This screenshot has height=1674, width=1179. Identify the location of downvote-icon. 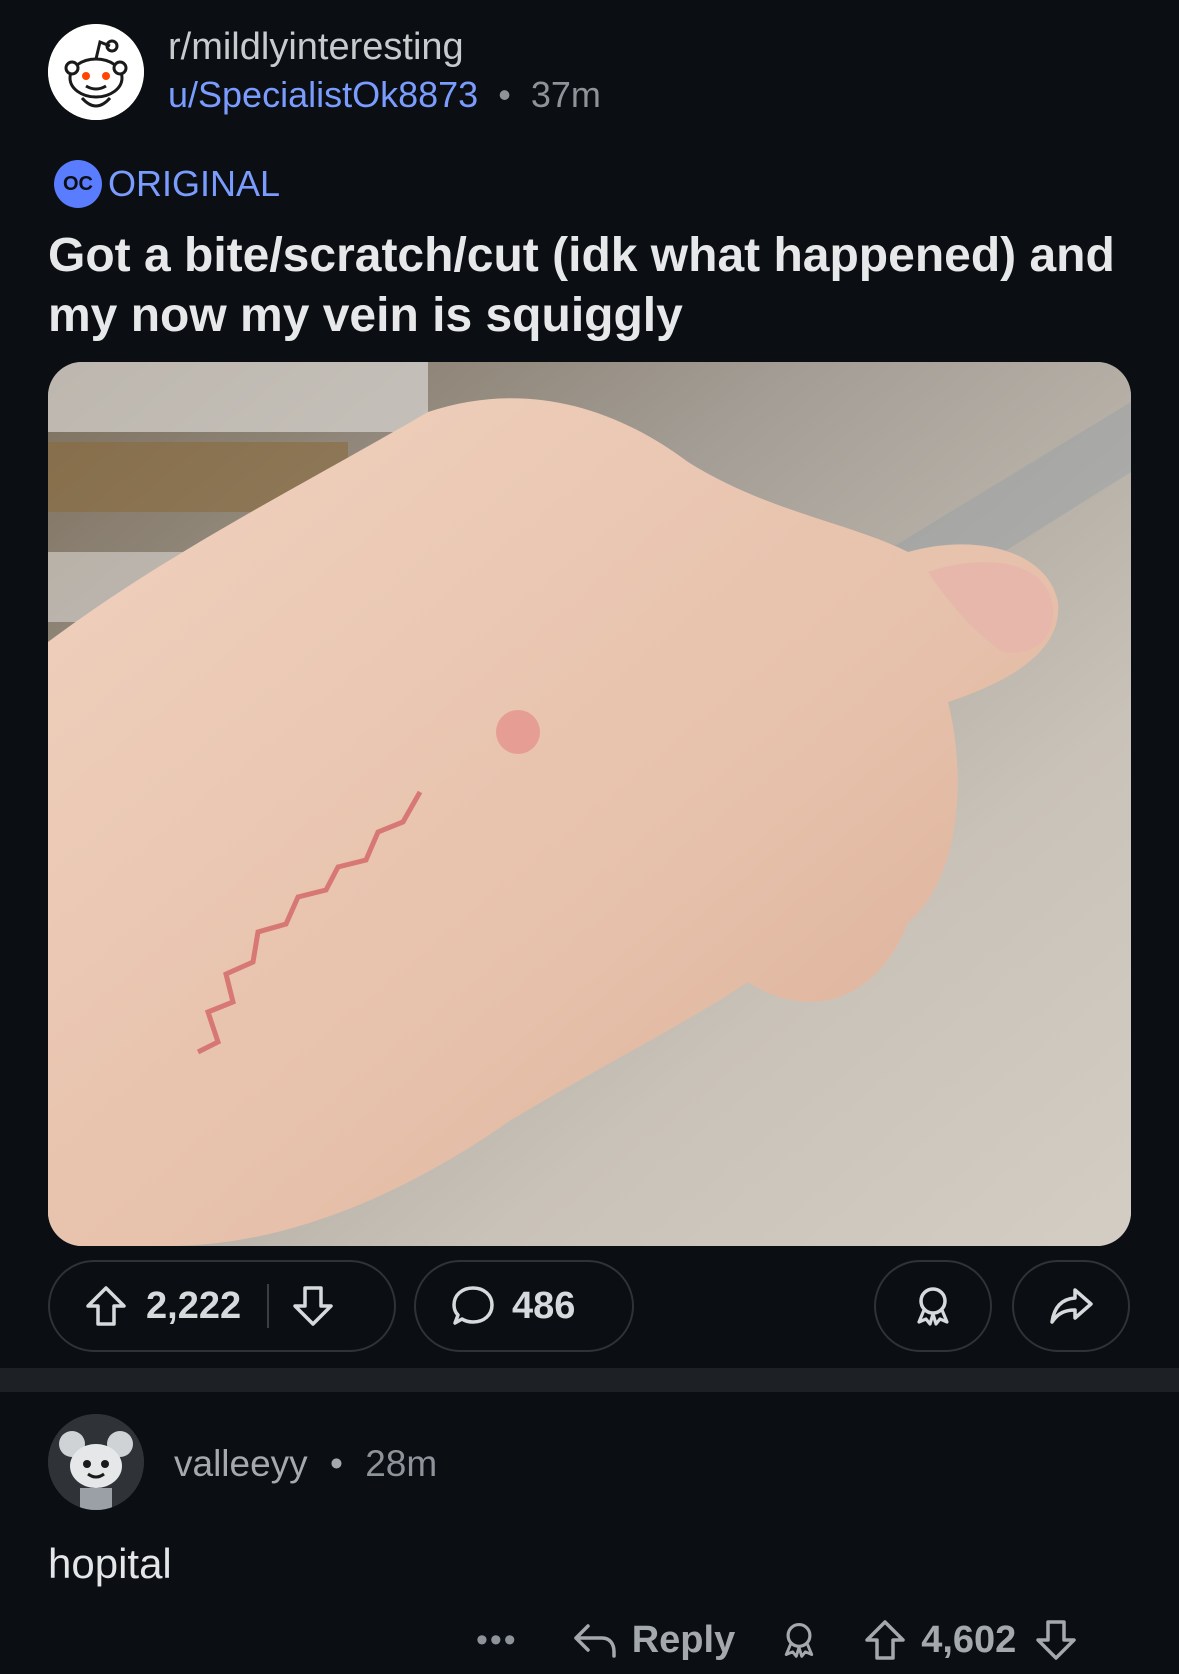
(313, 1306).